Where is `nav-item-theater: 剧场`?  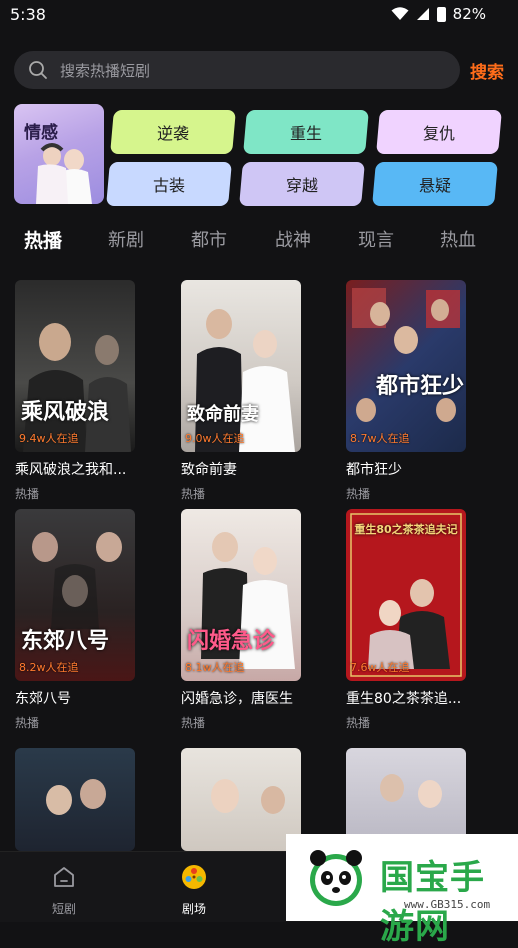
nav-item-theater: 剧场 is located at coordinates (194, 890).